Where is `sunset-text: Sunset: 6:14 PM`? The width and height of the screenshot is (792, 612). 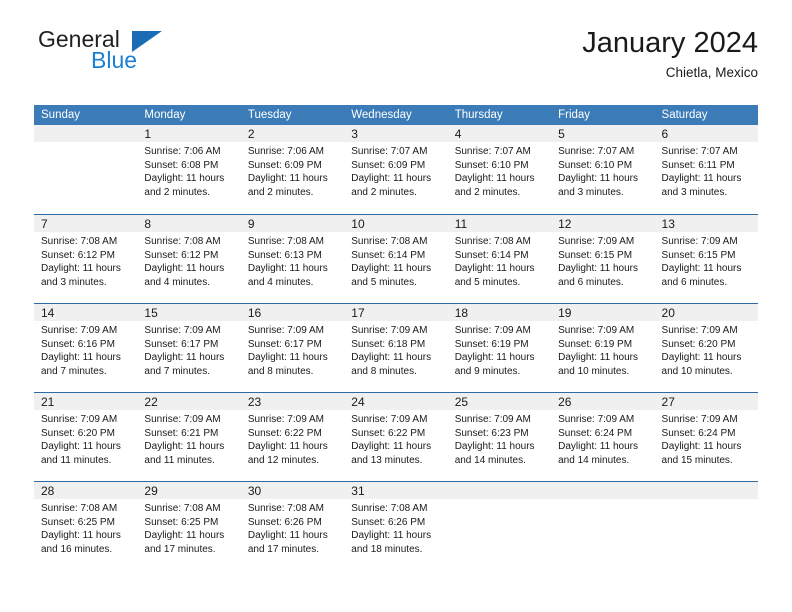
sunset-text: Sunset: 6:14 PM is located at coordinates (388, 255).